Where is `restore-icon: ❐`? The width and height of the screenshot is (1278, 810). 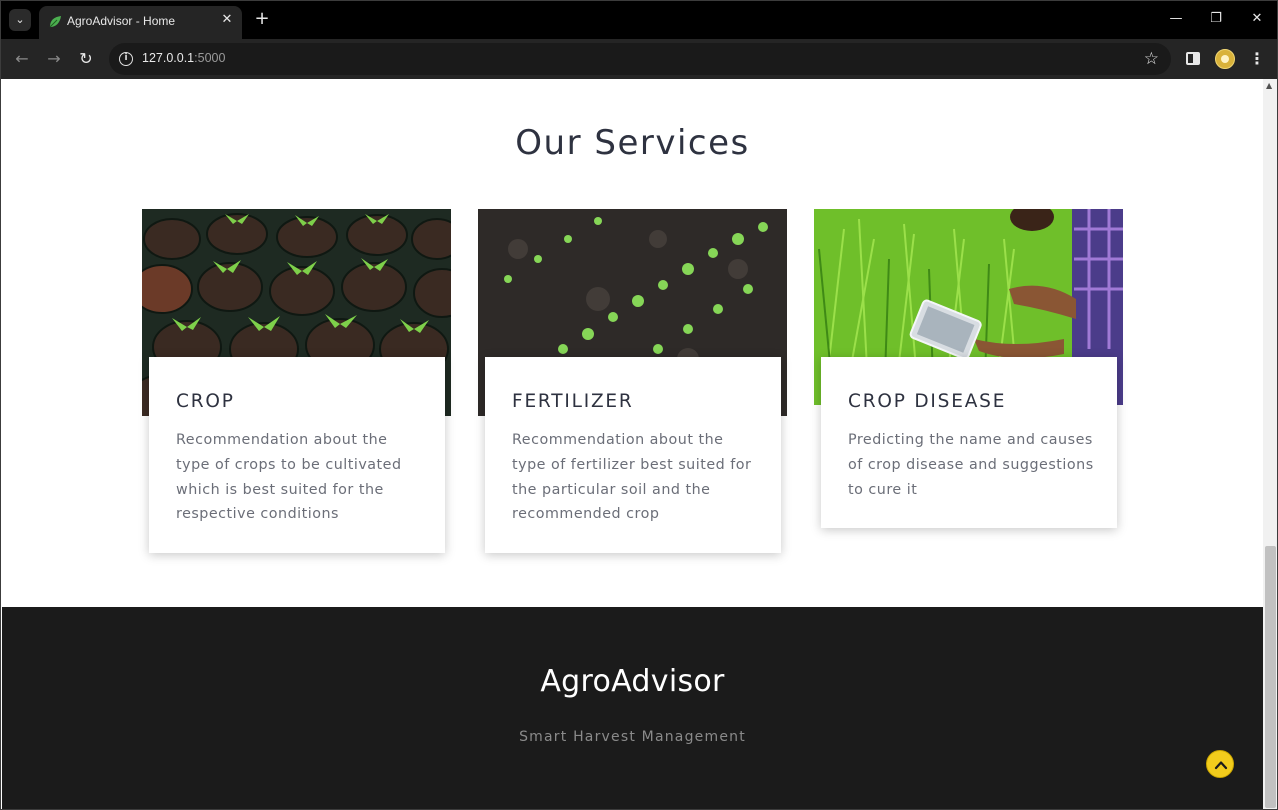
restore-icon: ❐ is located at coordinates (1216, 19).